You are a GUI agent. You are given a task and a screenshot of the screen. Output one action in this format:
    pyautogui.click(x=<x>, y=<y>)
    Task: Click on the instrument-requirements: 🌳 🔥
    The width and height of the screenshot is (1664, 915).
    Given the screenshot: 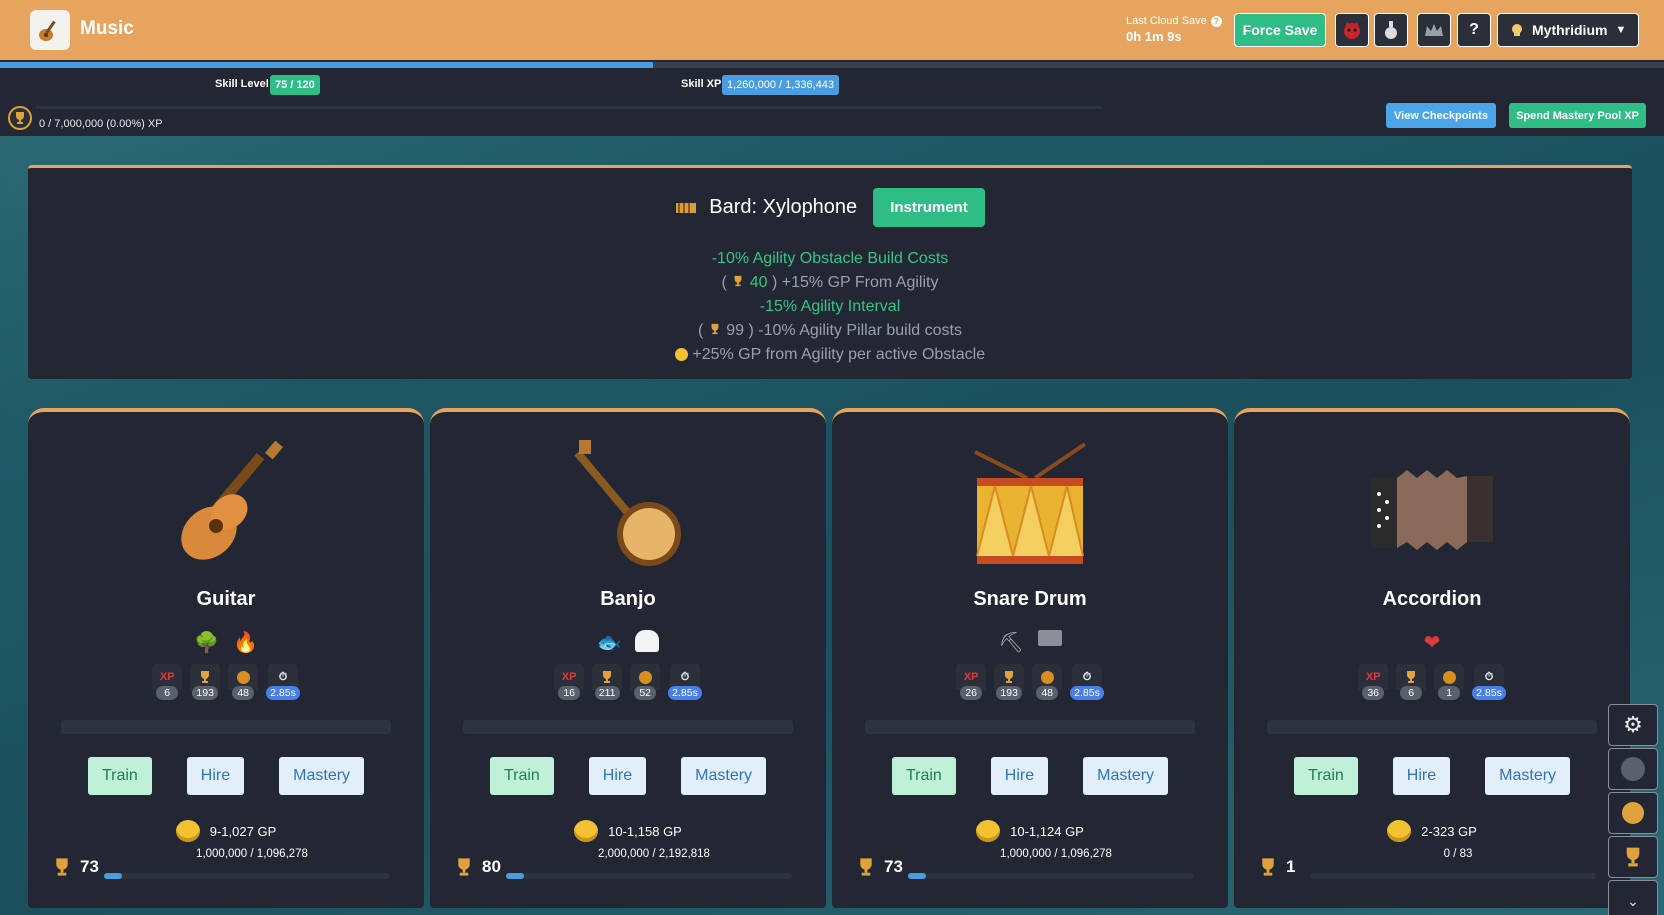 What is the action you would take?
    pyautogui.click(x=226, y=642)
    